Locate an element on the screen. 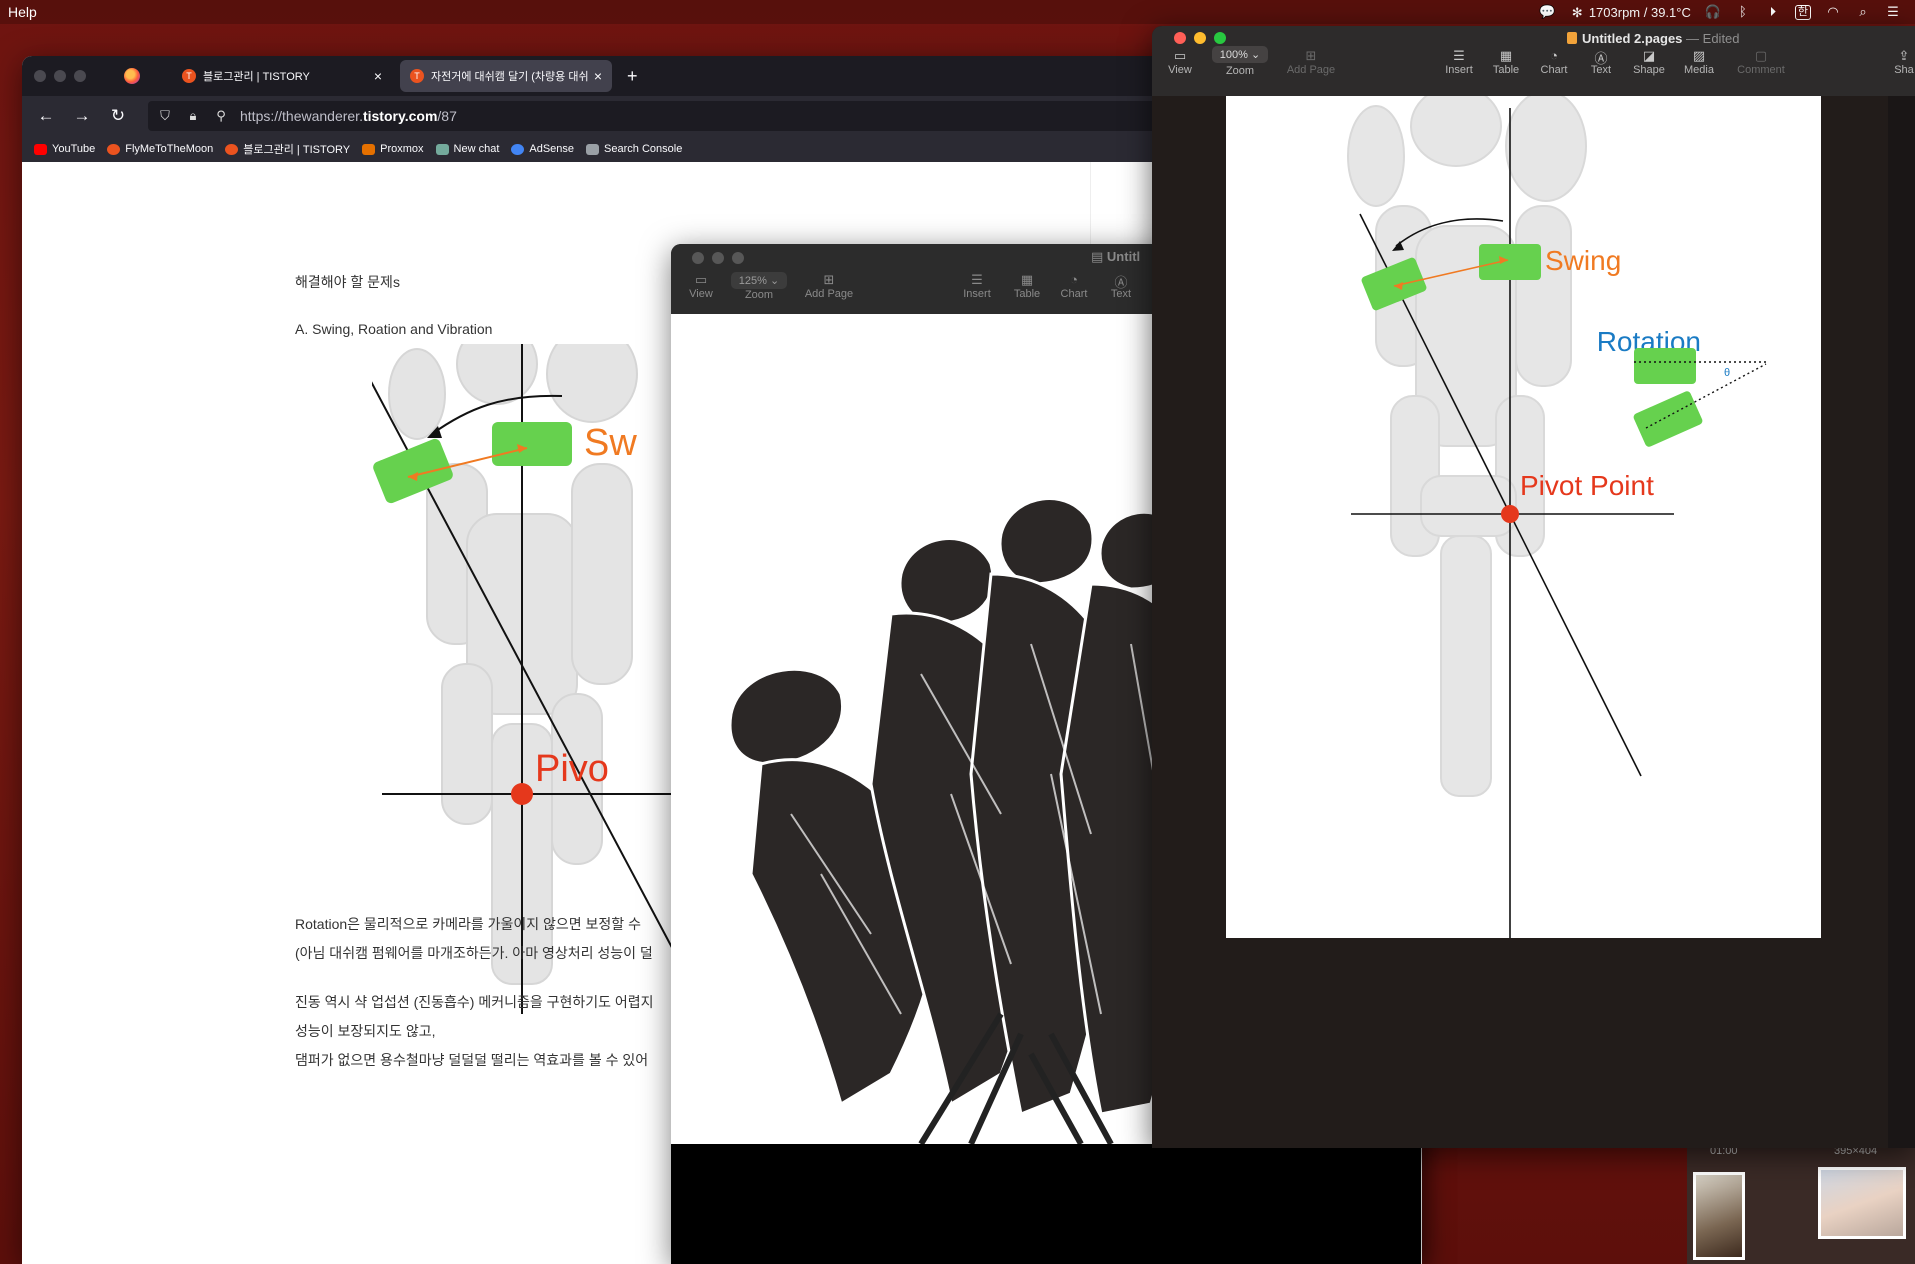  lock-icon: 🔒︎ is located at coordinates (193, 116).